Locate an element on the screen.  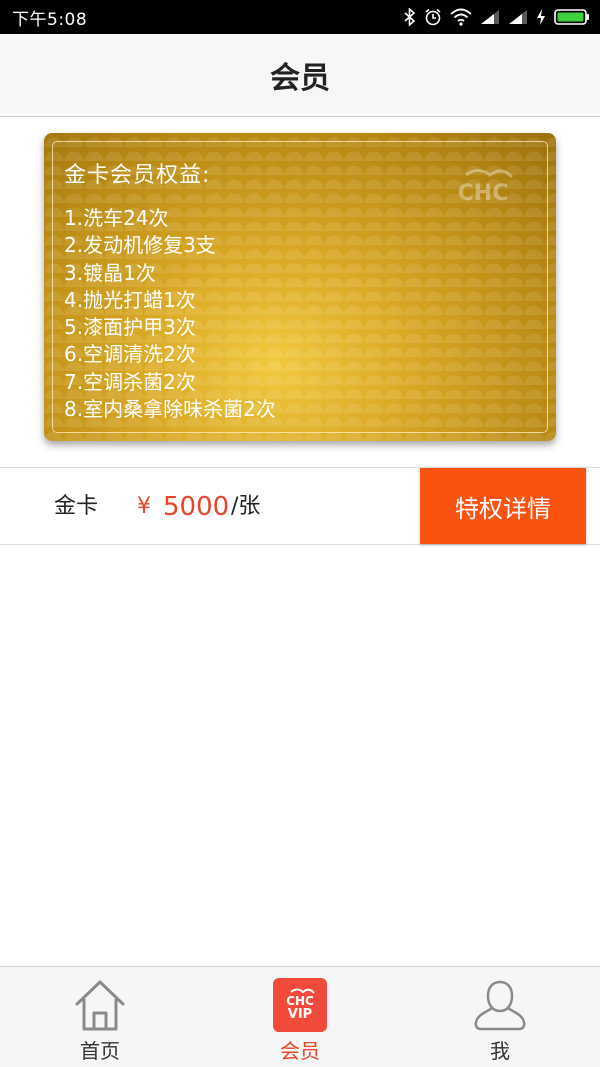
price-unit: /张 is located at coordinates (246, 506).